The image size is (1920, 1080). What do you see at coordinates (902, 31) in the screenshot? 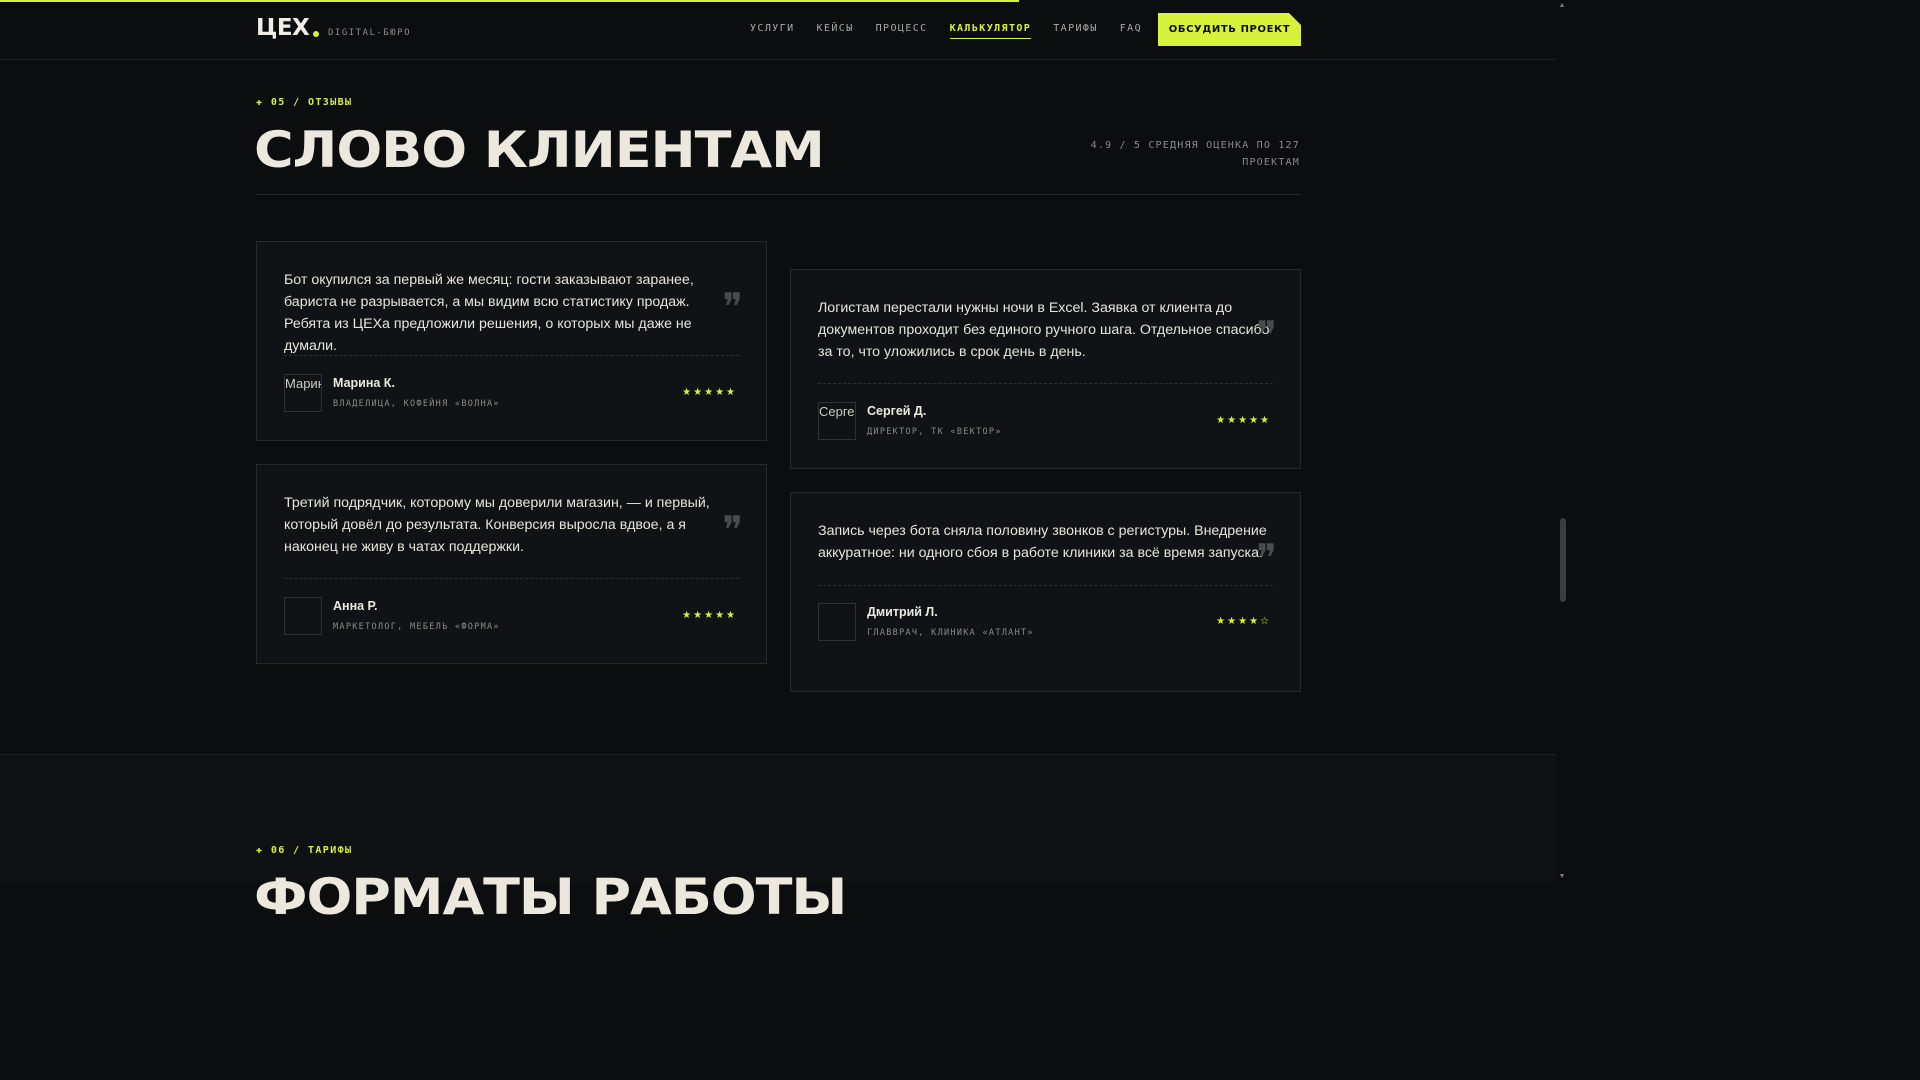
I see `nav-item-process: ПРОЦЕСС` at bounding box center [902, 31].